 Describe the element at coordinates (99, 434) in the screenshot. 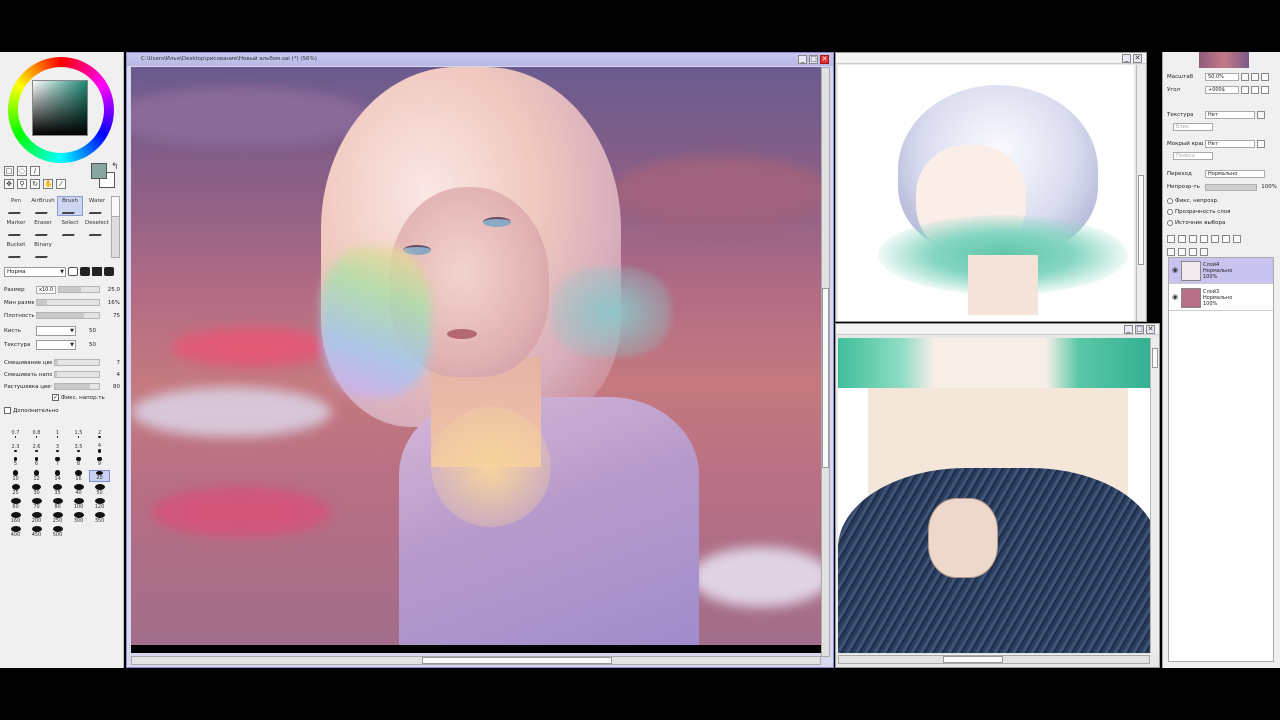

I see `brush-size-preset: 2` at that location.